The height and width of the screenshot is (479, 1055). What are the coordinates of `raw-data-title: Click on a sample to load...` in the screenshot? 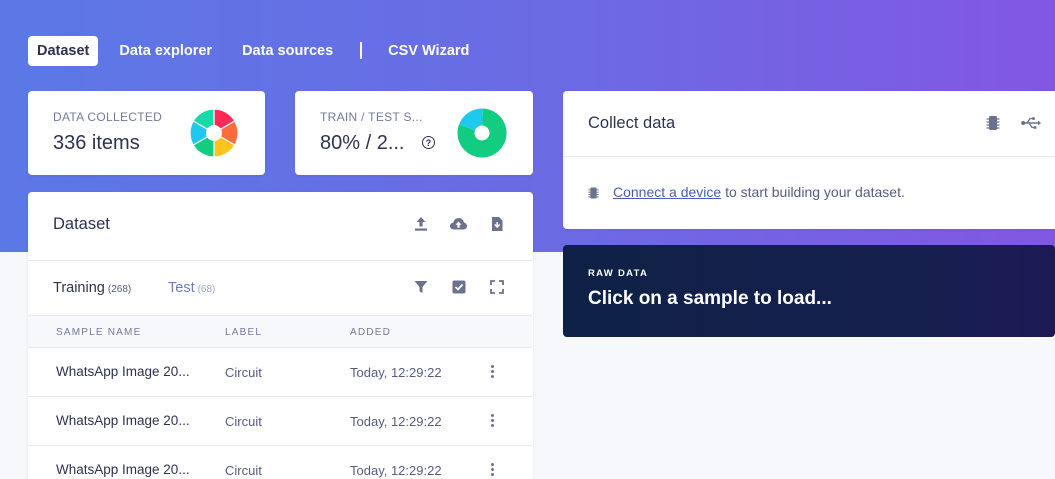 It's located at (710, 298).